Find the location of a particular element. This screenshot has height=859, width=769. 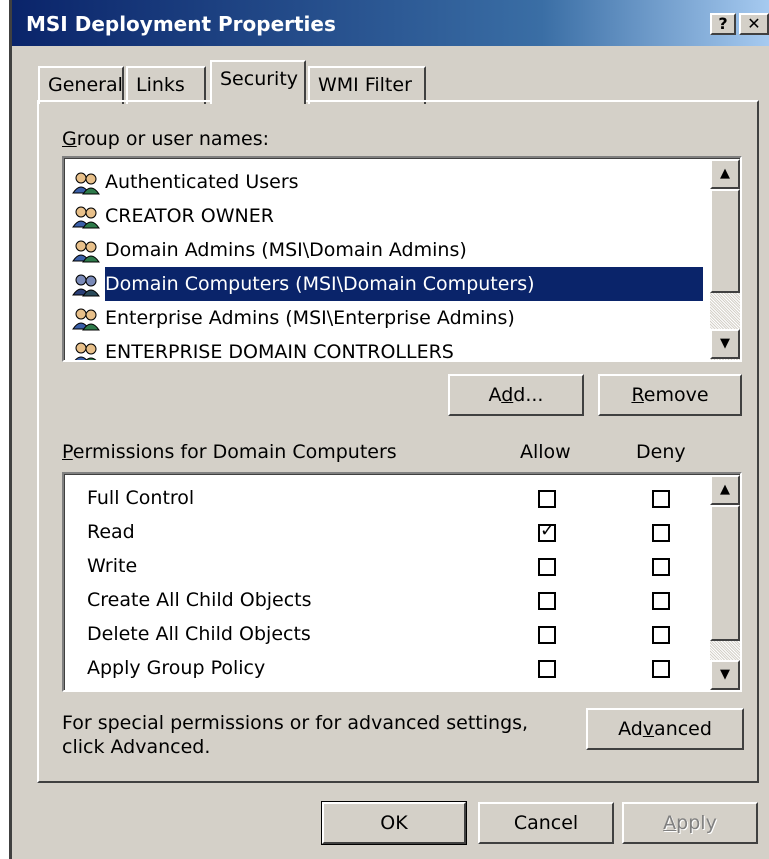

tab-general: General is located at coordinates (81, 85).